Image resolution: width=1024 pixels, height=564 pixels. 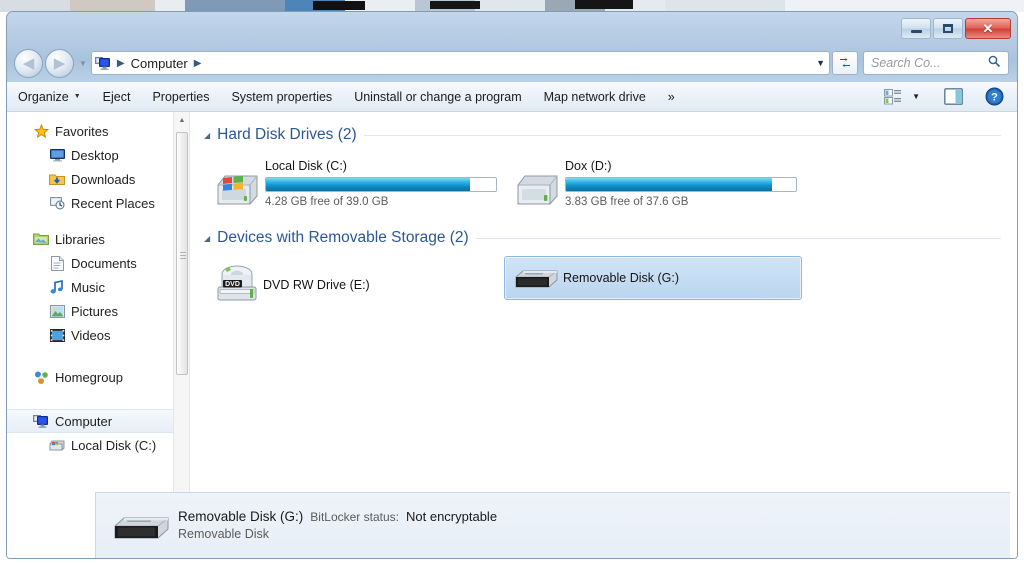 I want to click on change-view-button, so click(x=893, y=96).